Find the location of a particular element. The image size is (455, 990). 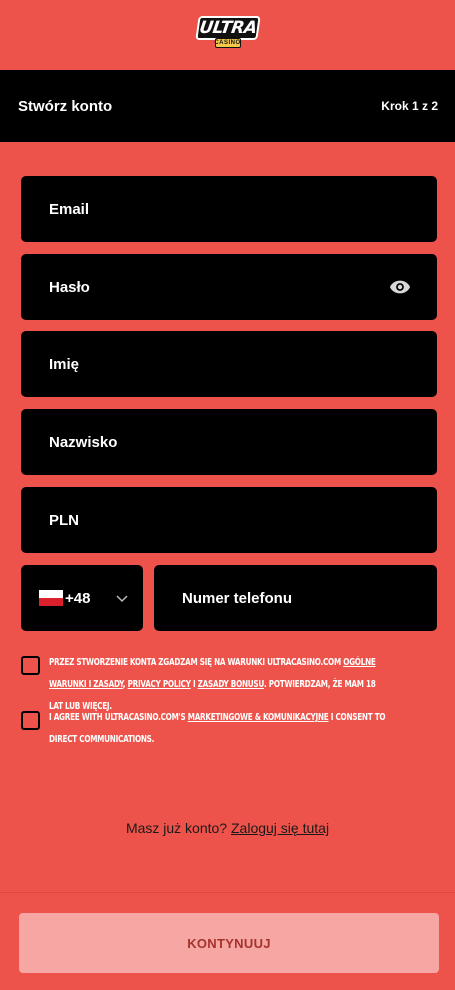

phone-code-value: +48 is located at coordinates (78, 598).